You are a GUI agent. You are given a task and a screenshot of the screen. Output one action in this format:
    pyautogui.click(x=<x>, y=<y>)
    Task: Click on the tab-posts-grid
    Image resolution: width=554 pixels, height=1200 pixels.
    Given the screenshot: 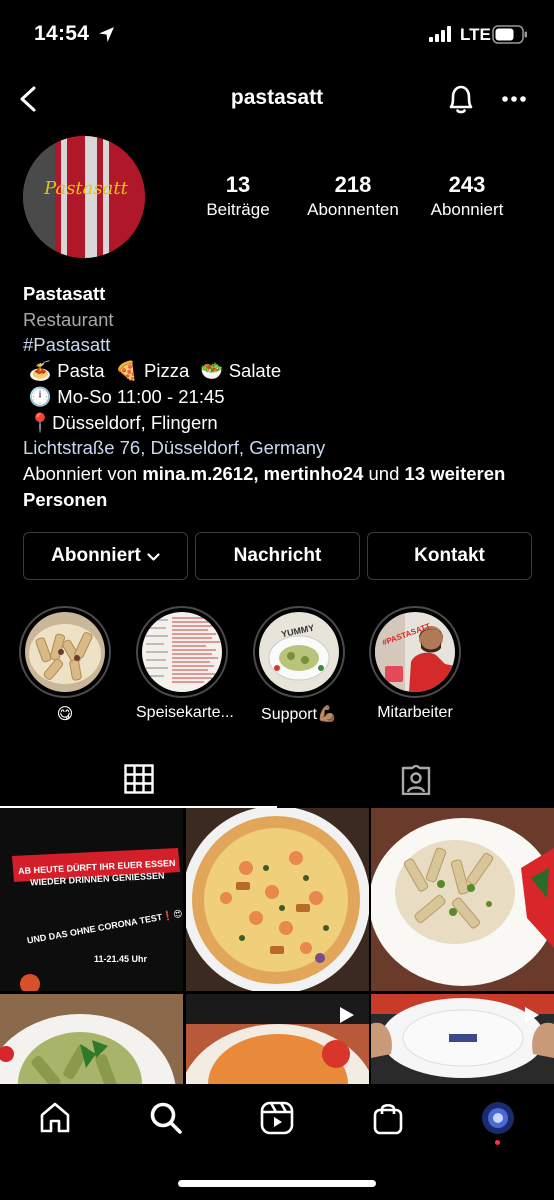 What is the action you would take?
    pyautogui.click(x=138, y=780)
    